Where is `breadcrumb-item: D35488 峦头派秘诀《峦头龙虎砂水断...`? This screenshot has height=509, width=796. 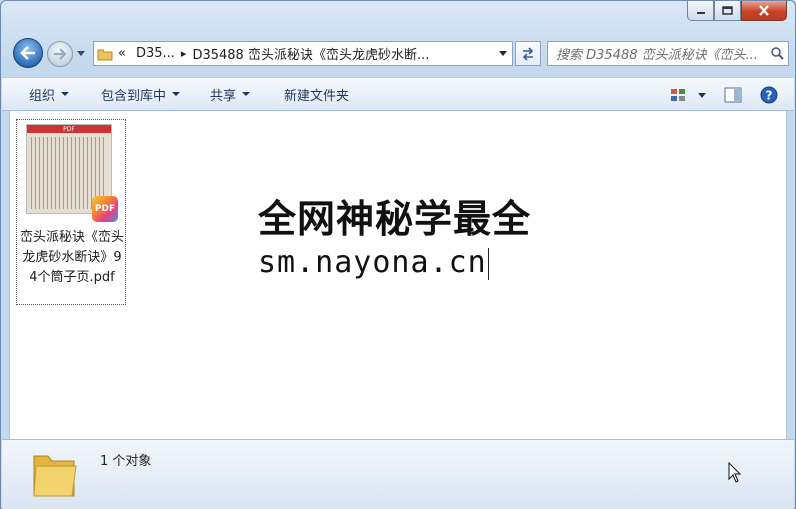 breadcrumb-item: D35488 峦头派秘诀《峦头龙虎砂水断... is located at coordinates (310, 53).